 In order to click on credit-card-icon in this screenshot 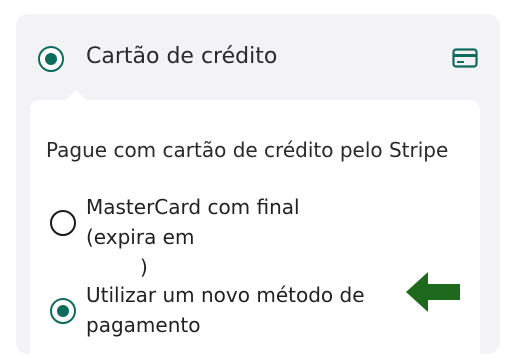, I will do `click(465, 58)`.